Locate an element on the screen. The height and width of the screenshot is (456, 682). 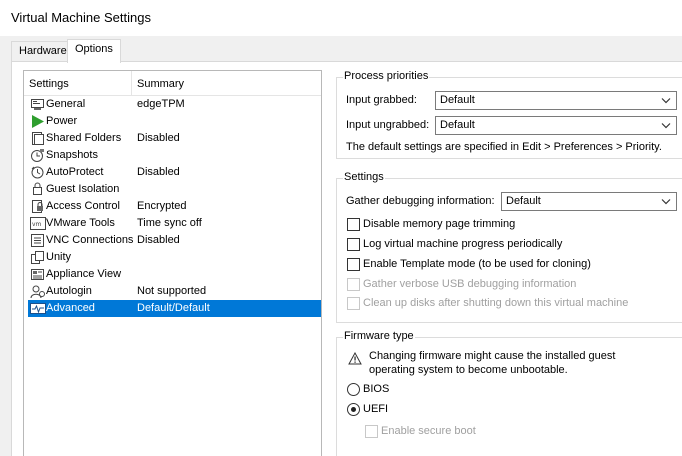
list-item-name: AutoProtect is located at coordinates (75, 172).